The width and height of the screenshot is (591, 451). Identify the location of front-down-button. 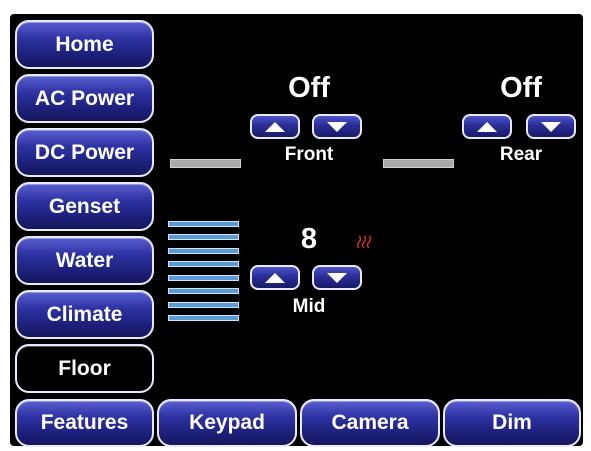
(337, 126).